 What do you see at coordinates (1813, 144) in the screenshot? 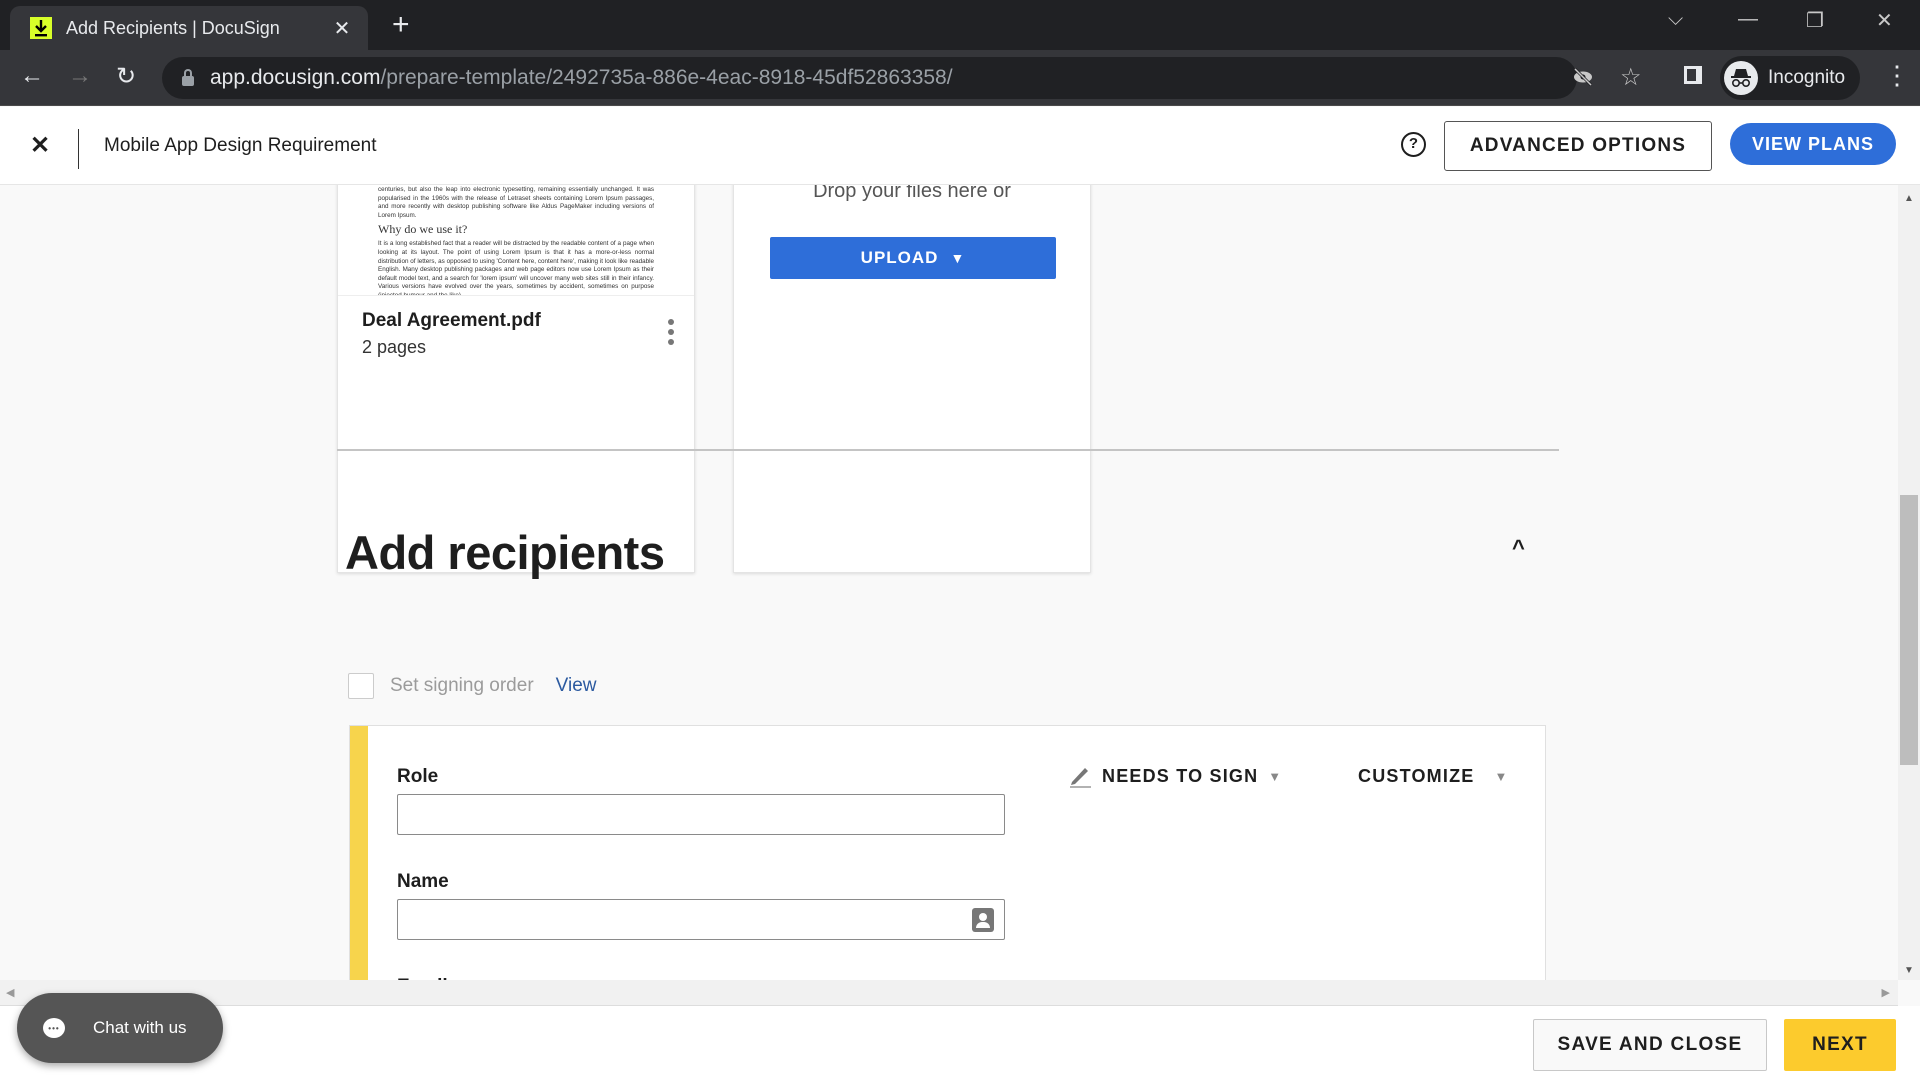
I see `view-plans-button: VIEW PLANS` at bounding box center [1813, 144].